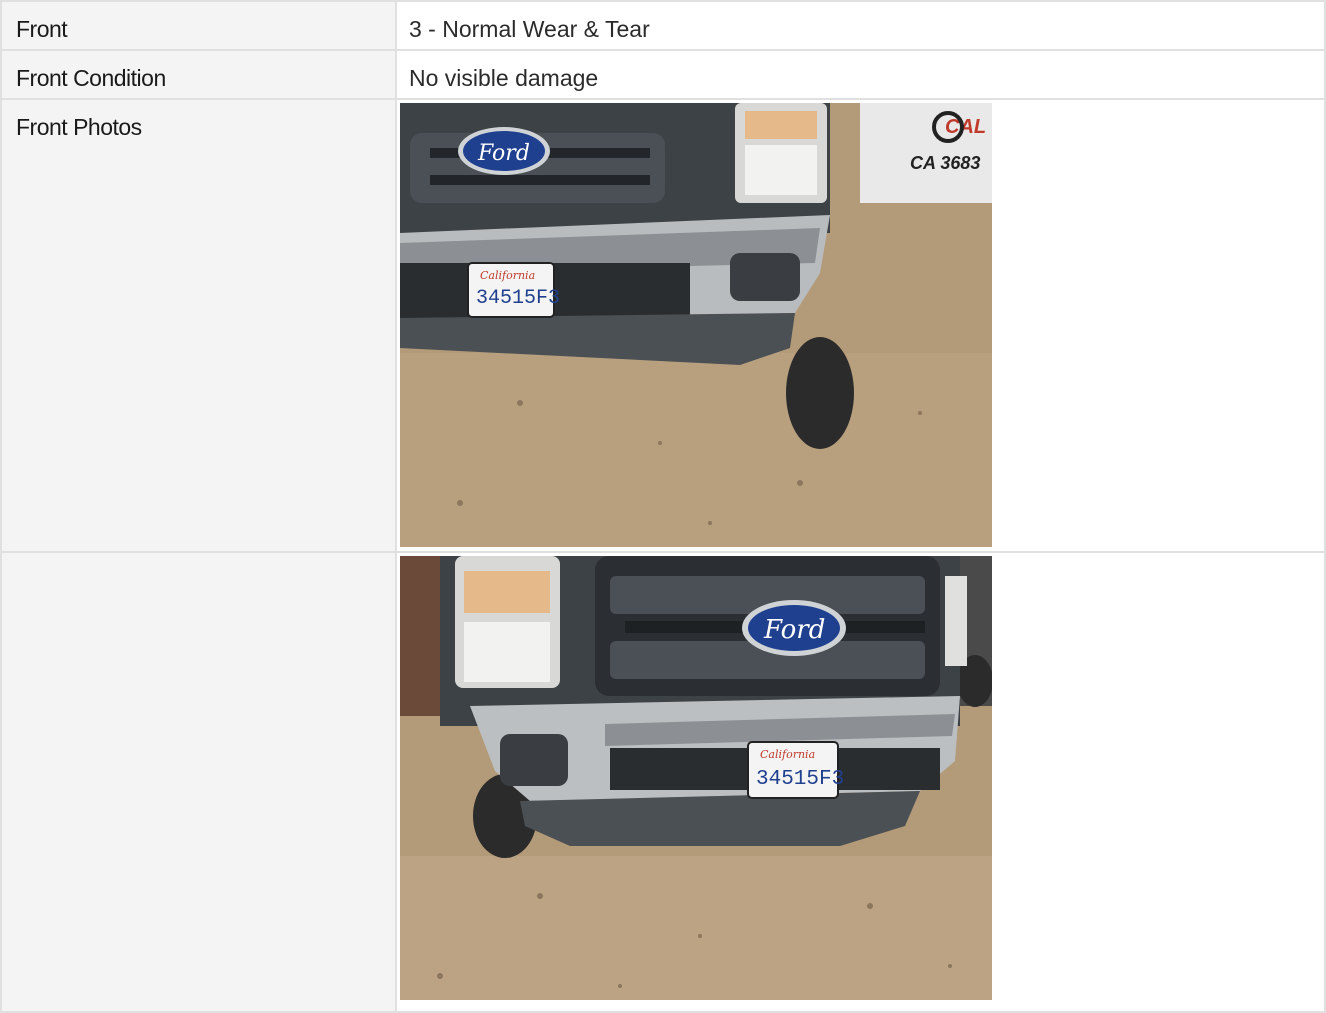  I want to click on row-label-front: Front, so click(198, 25).